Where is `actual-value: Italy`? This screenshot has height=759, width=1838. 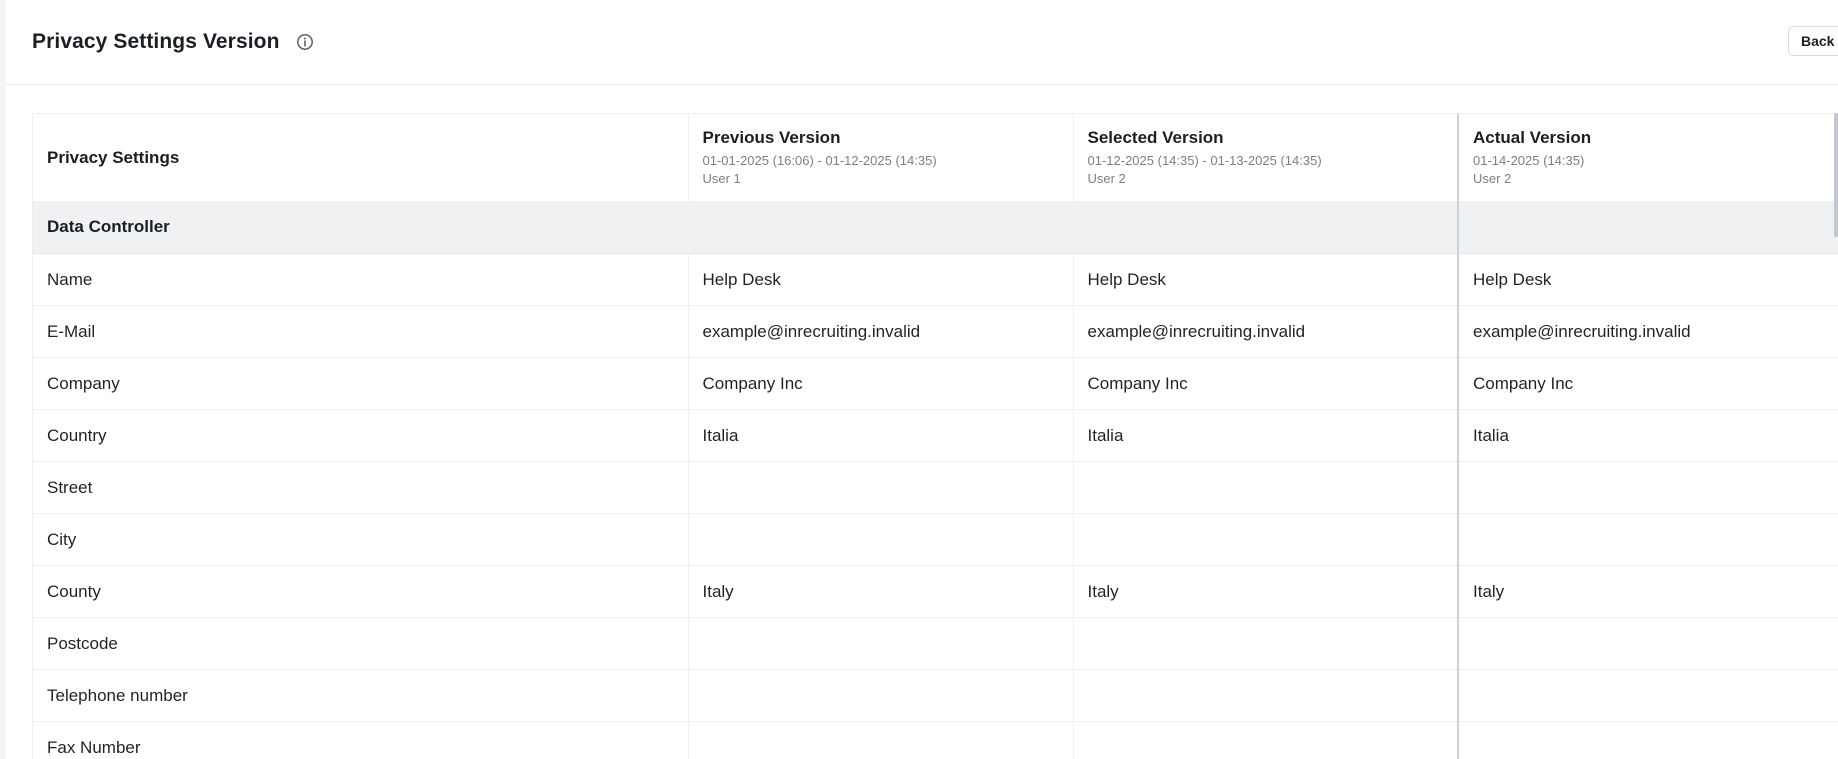
actual-value: Italy is located at coordinates (1647, 591).